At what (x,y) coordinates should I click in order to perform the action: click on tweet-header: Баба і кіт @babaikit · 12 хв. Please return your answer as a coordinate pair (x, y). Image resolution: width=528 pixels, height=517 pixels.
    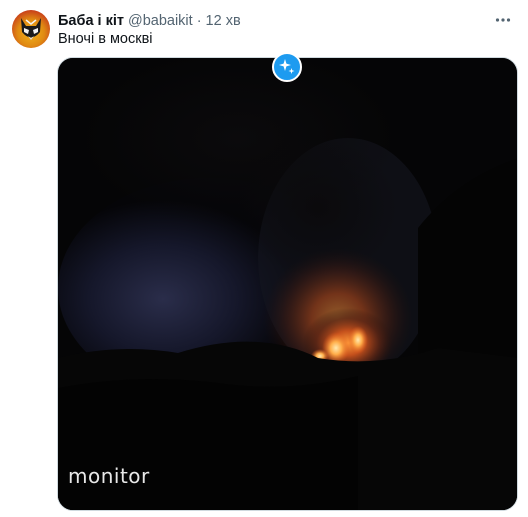
    Looking at the image, I should click on (285, 21).